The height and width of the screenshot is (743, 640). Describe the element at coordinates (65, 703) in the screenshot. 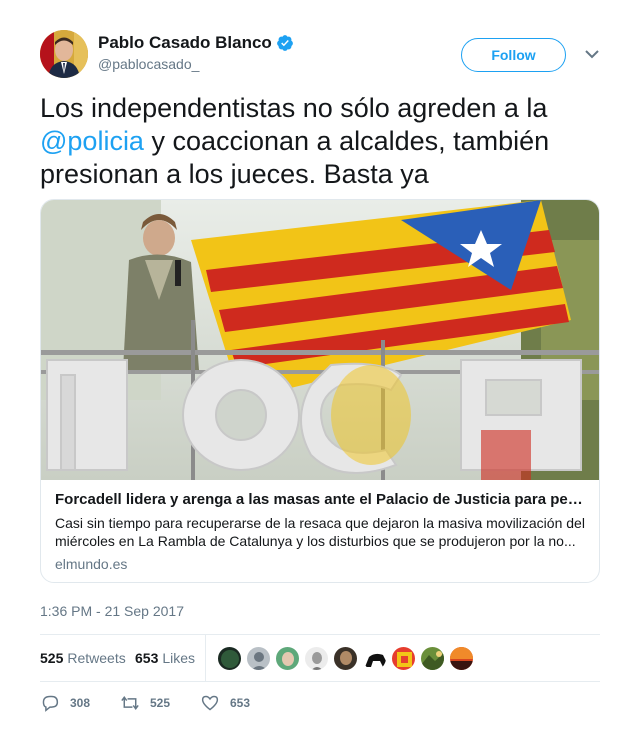

I see `reply-button: 308` at that location.